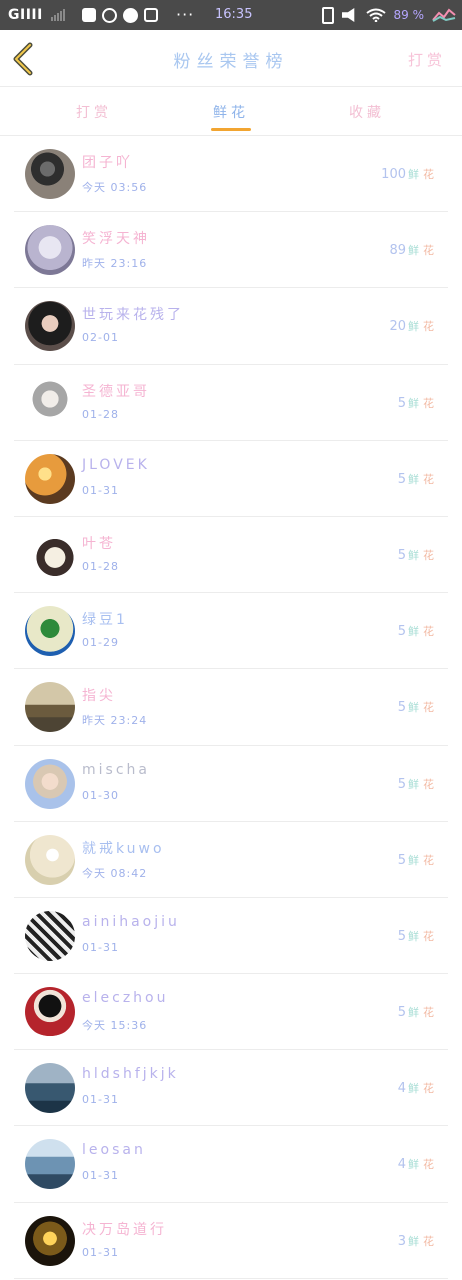  What do you see at coordinates (100, 414) in the screenshot?
I see `timestamp: 01-28` at bounding box center [100, 414].